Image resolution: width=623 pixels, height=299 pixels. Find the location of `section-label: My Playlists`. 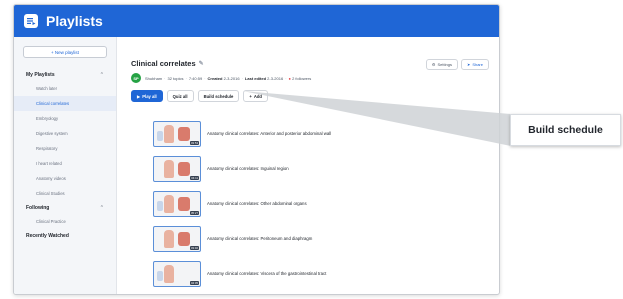

section-label: My Playlists is located at coordinates (40, 74).